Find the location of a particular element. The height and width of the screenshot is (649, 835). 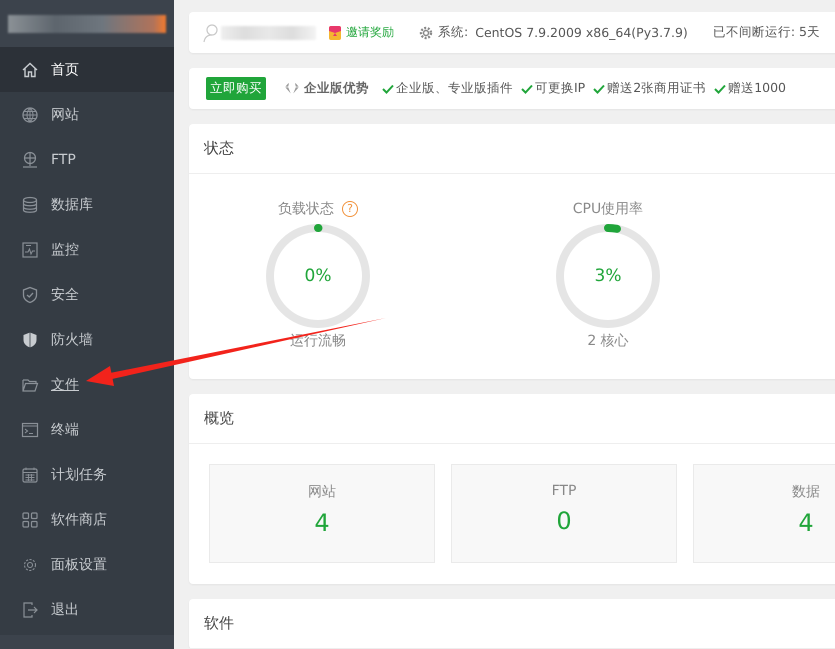

feature-text: 赠送1000 is located at coordinates (757, 88).